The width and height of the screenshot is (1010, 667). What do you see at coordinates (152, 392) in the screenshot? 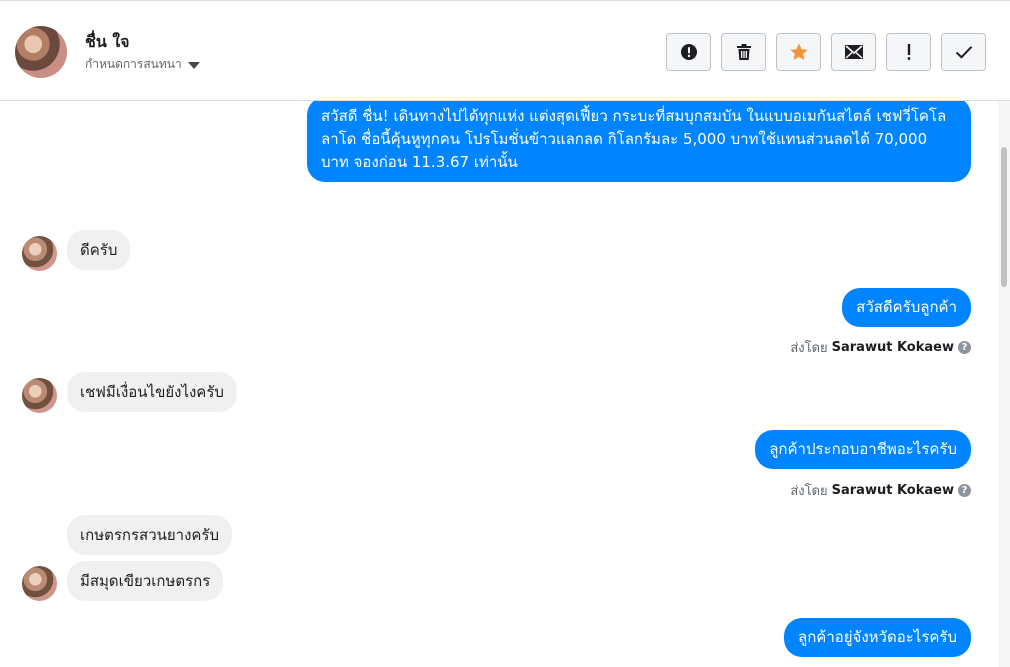
I see `incoming-message: เชฟมีเงื่อนไขยังไงครับ` at bounding box center [152, 392].